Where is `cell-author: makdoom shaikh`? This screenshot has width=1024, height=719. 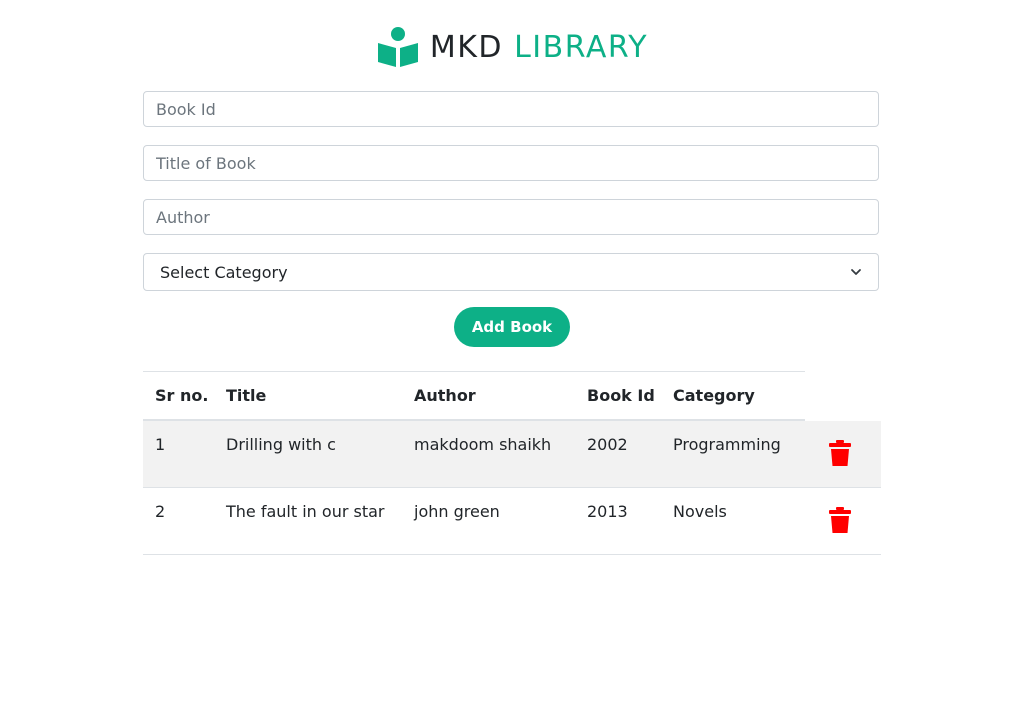
cell-author: makdoom shaikh is located at coordinates (483, 444).